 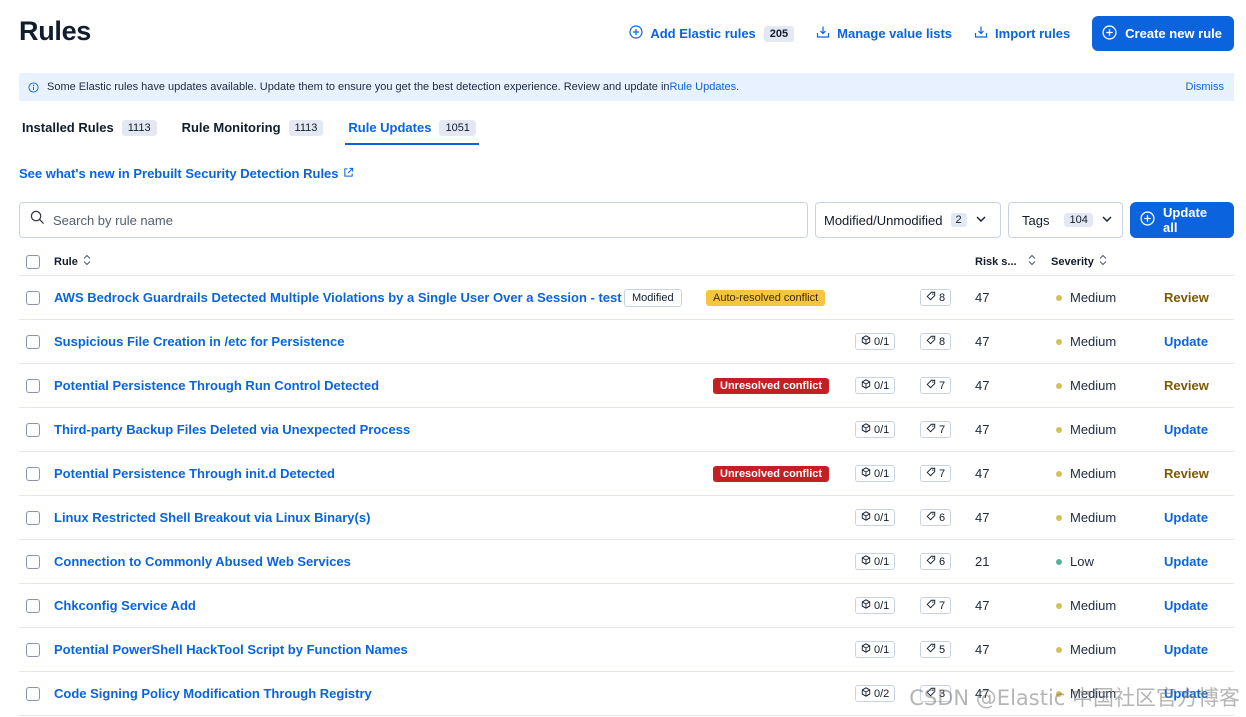 I want to click on add-elastic-rules-label: Add Elastic rules, so click(x=703, y=33).